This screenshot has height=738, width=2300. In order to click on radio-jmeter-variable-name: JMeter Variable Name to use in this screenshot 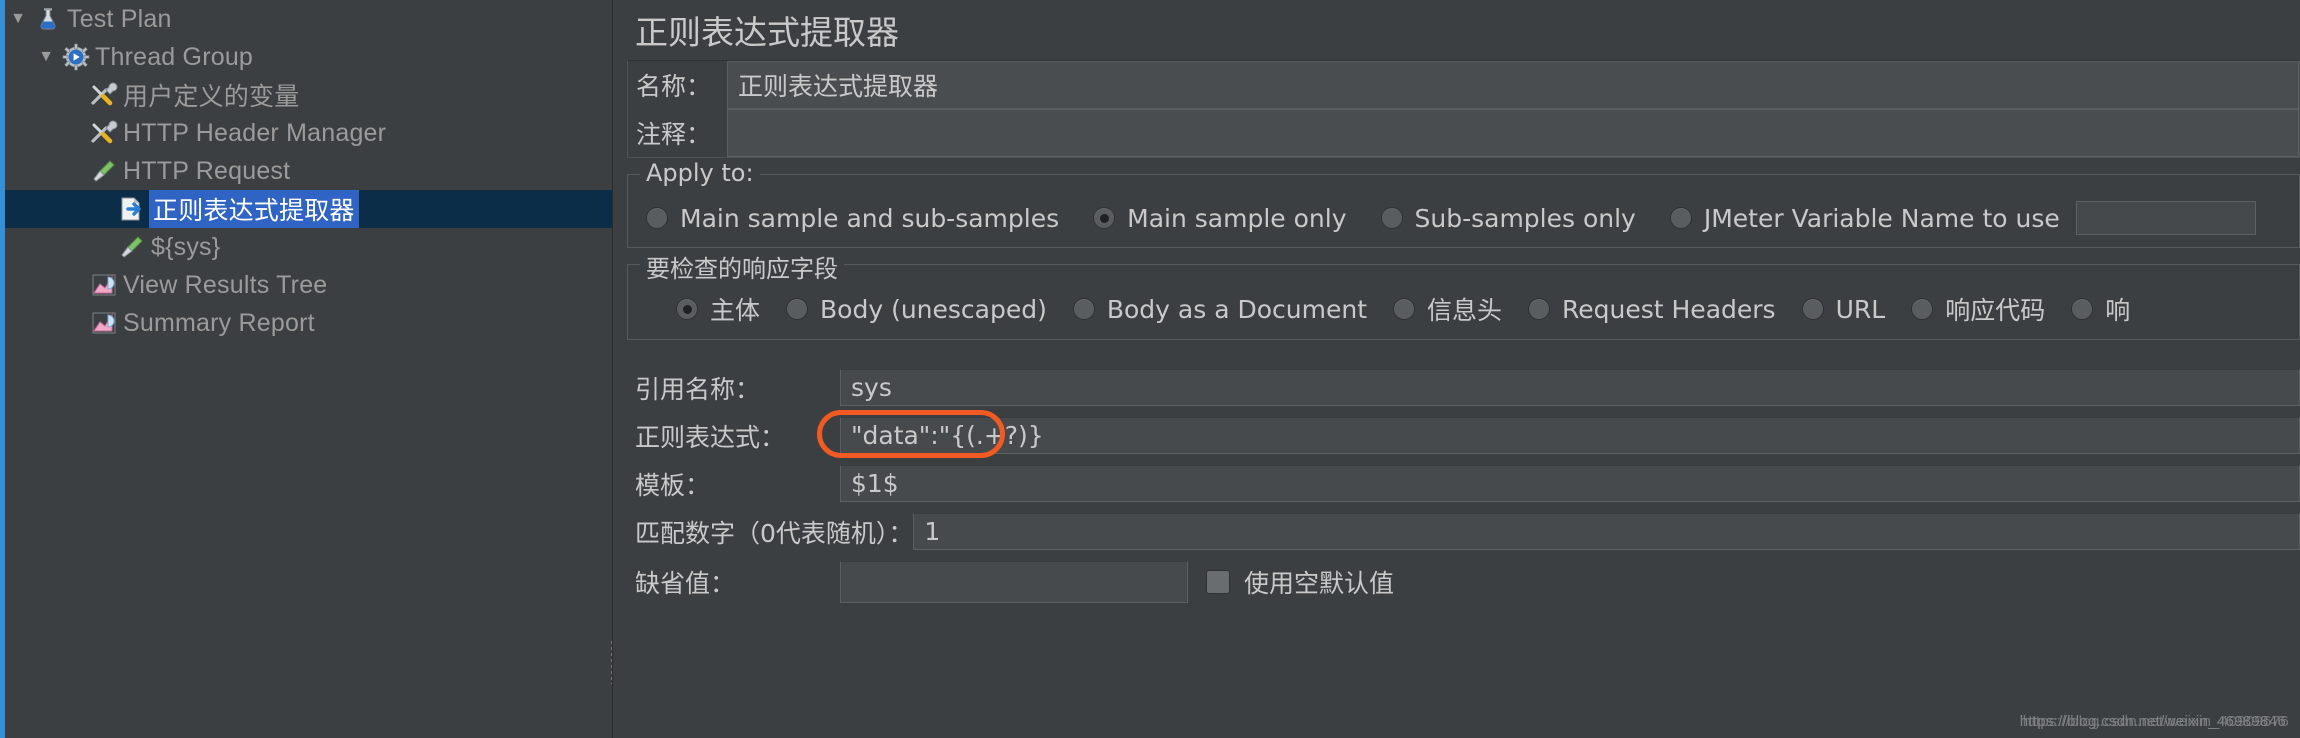, I will do `click(1962, 218)`.